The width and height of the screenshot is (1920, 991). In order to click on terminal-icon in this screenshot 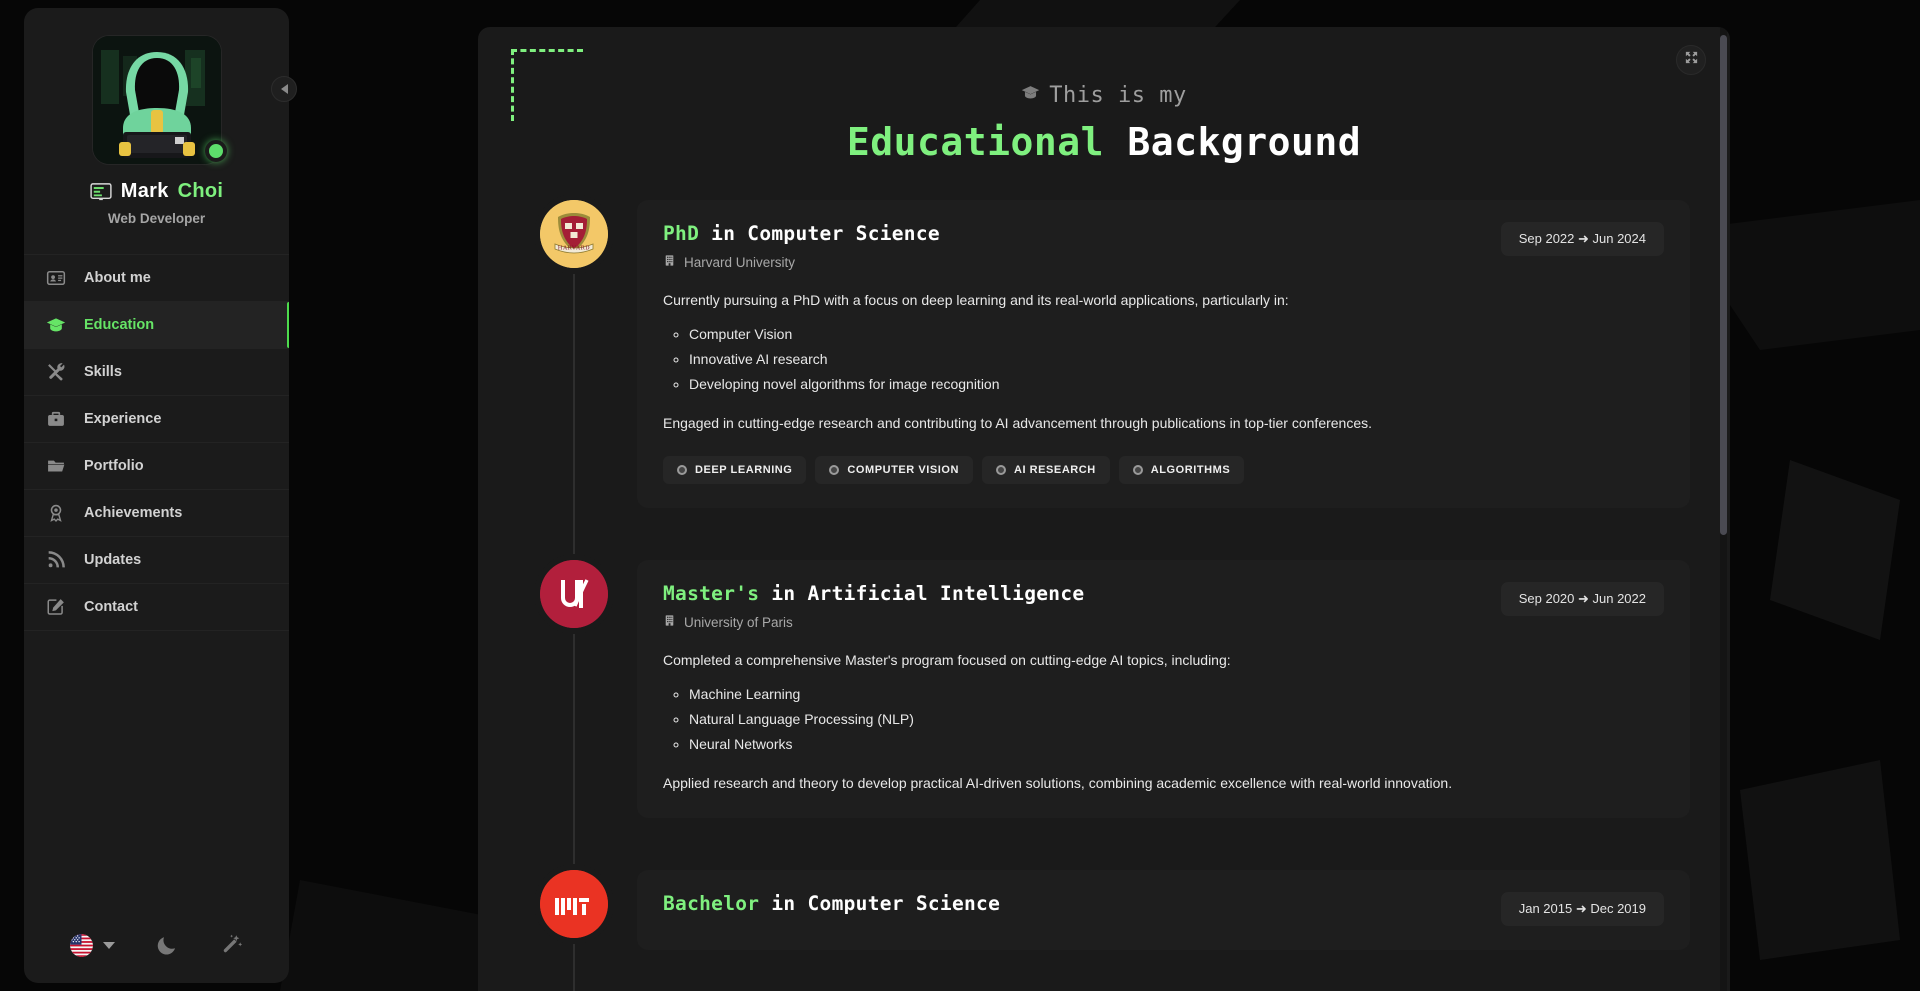, I will do `click(101, 191)`.